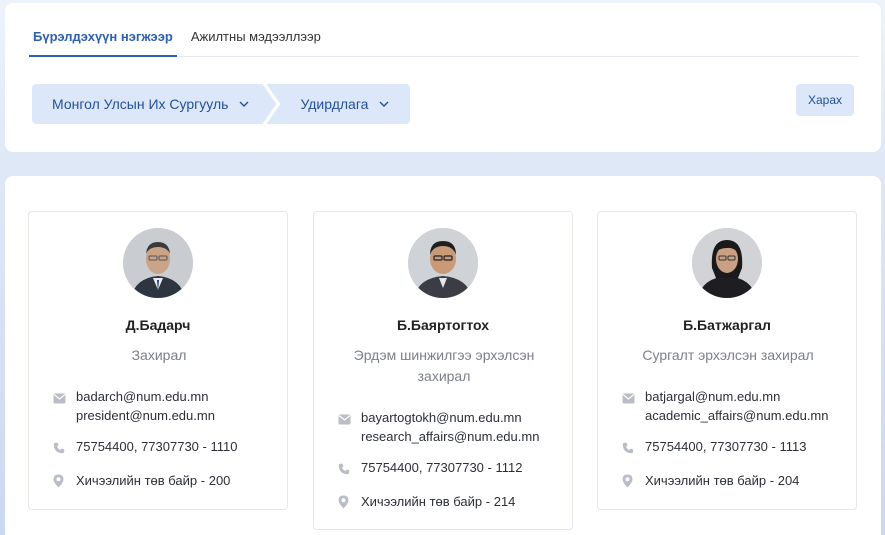 This screenshot has height=535, width=885. Describe the element at coordinates (103, 41) in the screenshot. I see `tab-by-unit: Бүрэлдэхүүн нэгжээр` at that location.